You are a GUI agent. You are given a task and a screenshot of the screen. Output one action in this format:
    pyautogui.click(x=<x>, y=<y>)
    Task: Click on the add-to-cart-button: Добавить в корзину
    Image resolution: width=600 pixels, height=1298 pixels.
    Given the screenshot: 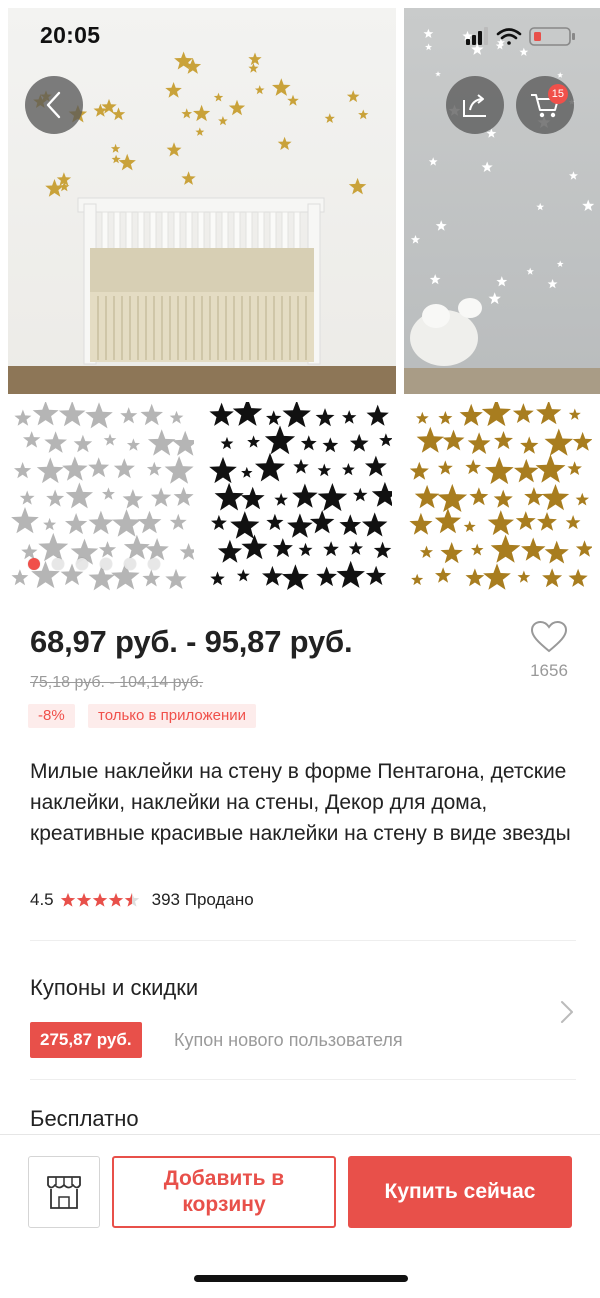 What is the action you would take?
    pyautogui.click(x=224, y=1192)
    